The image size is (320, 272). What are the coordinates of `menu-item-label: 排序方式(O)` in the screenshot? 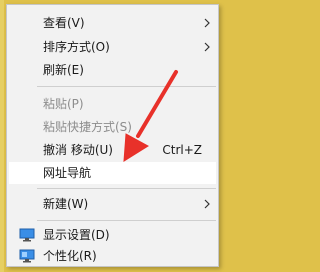 It's located at (76, 47).